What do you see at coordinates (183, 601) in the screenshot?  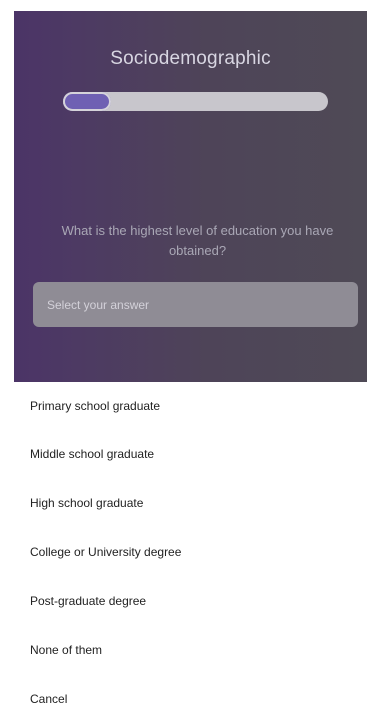 I see `option-post-graduate: Post-graduate degree` at bounding box center [183, 601].